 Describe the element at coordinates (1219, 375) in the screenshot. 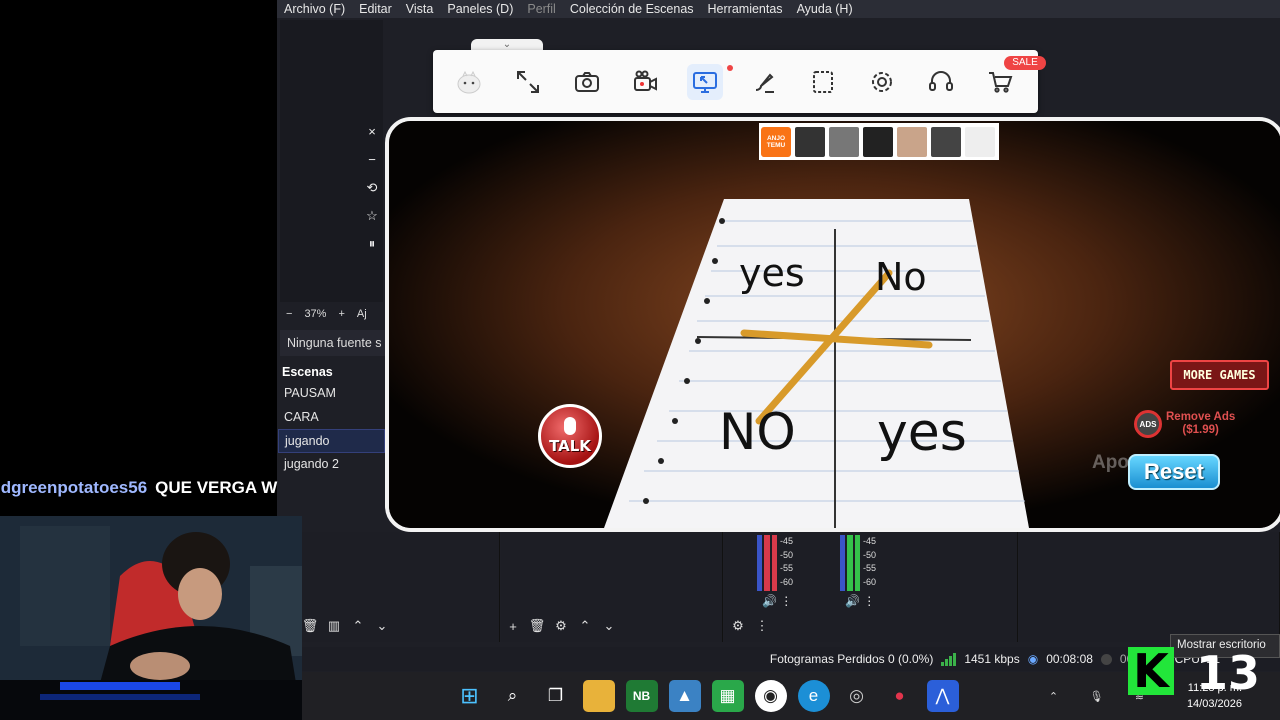

I see `more-games-button: MORE GAMES` at that location.